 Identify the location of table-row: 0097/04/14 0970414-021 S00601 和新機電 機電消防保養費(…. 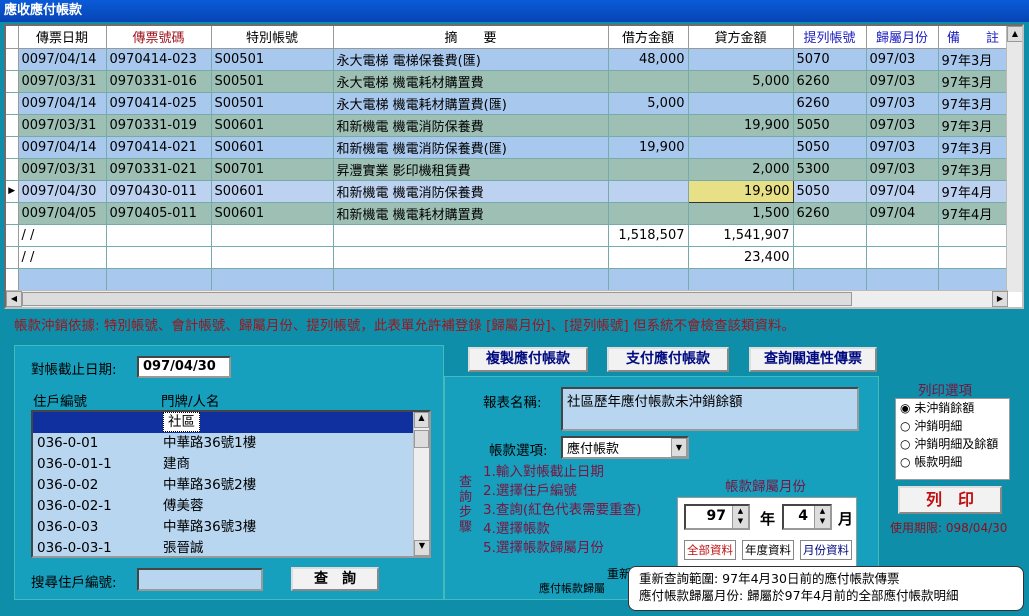
(507, 147).